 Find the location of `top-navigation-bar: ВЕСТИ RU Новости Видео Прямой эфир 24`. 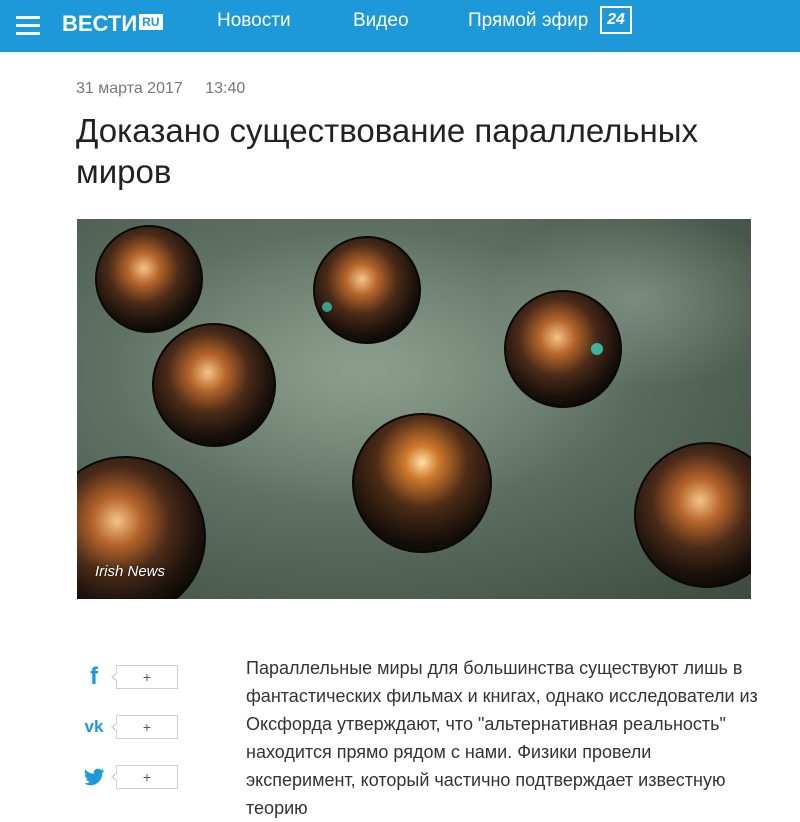

top-navigation-bar: ВЕСТИ RU Новости Видео Прямой эфир 24 is located at coordinates (400, 26).